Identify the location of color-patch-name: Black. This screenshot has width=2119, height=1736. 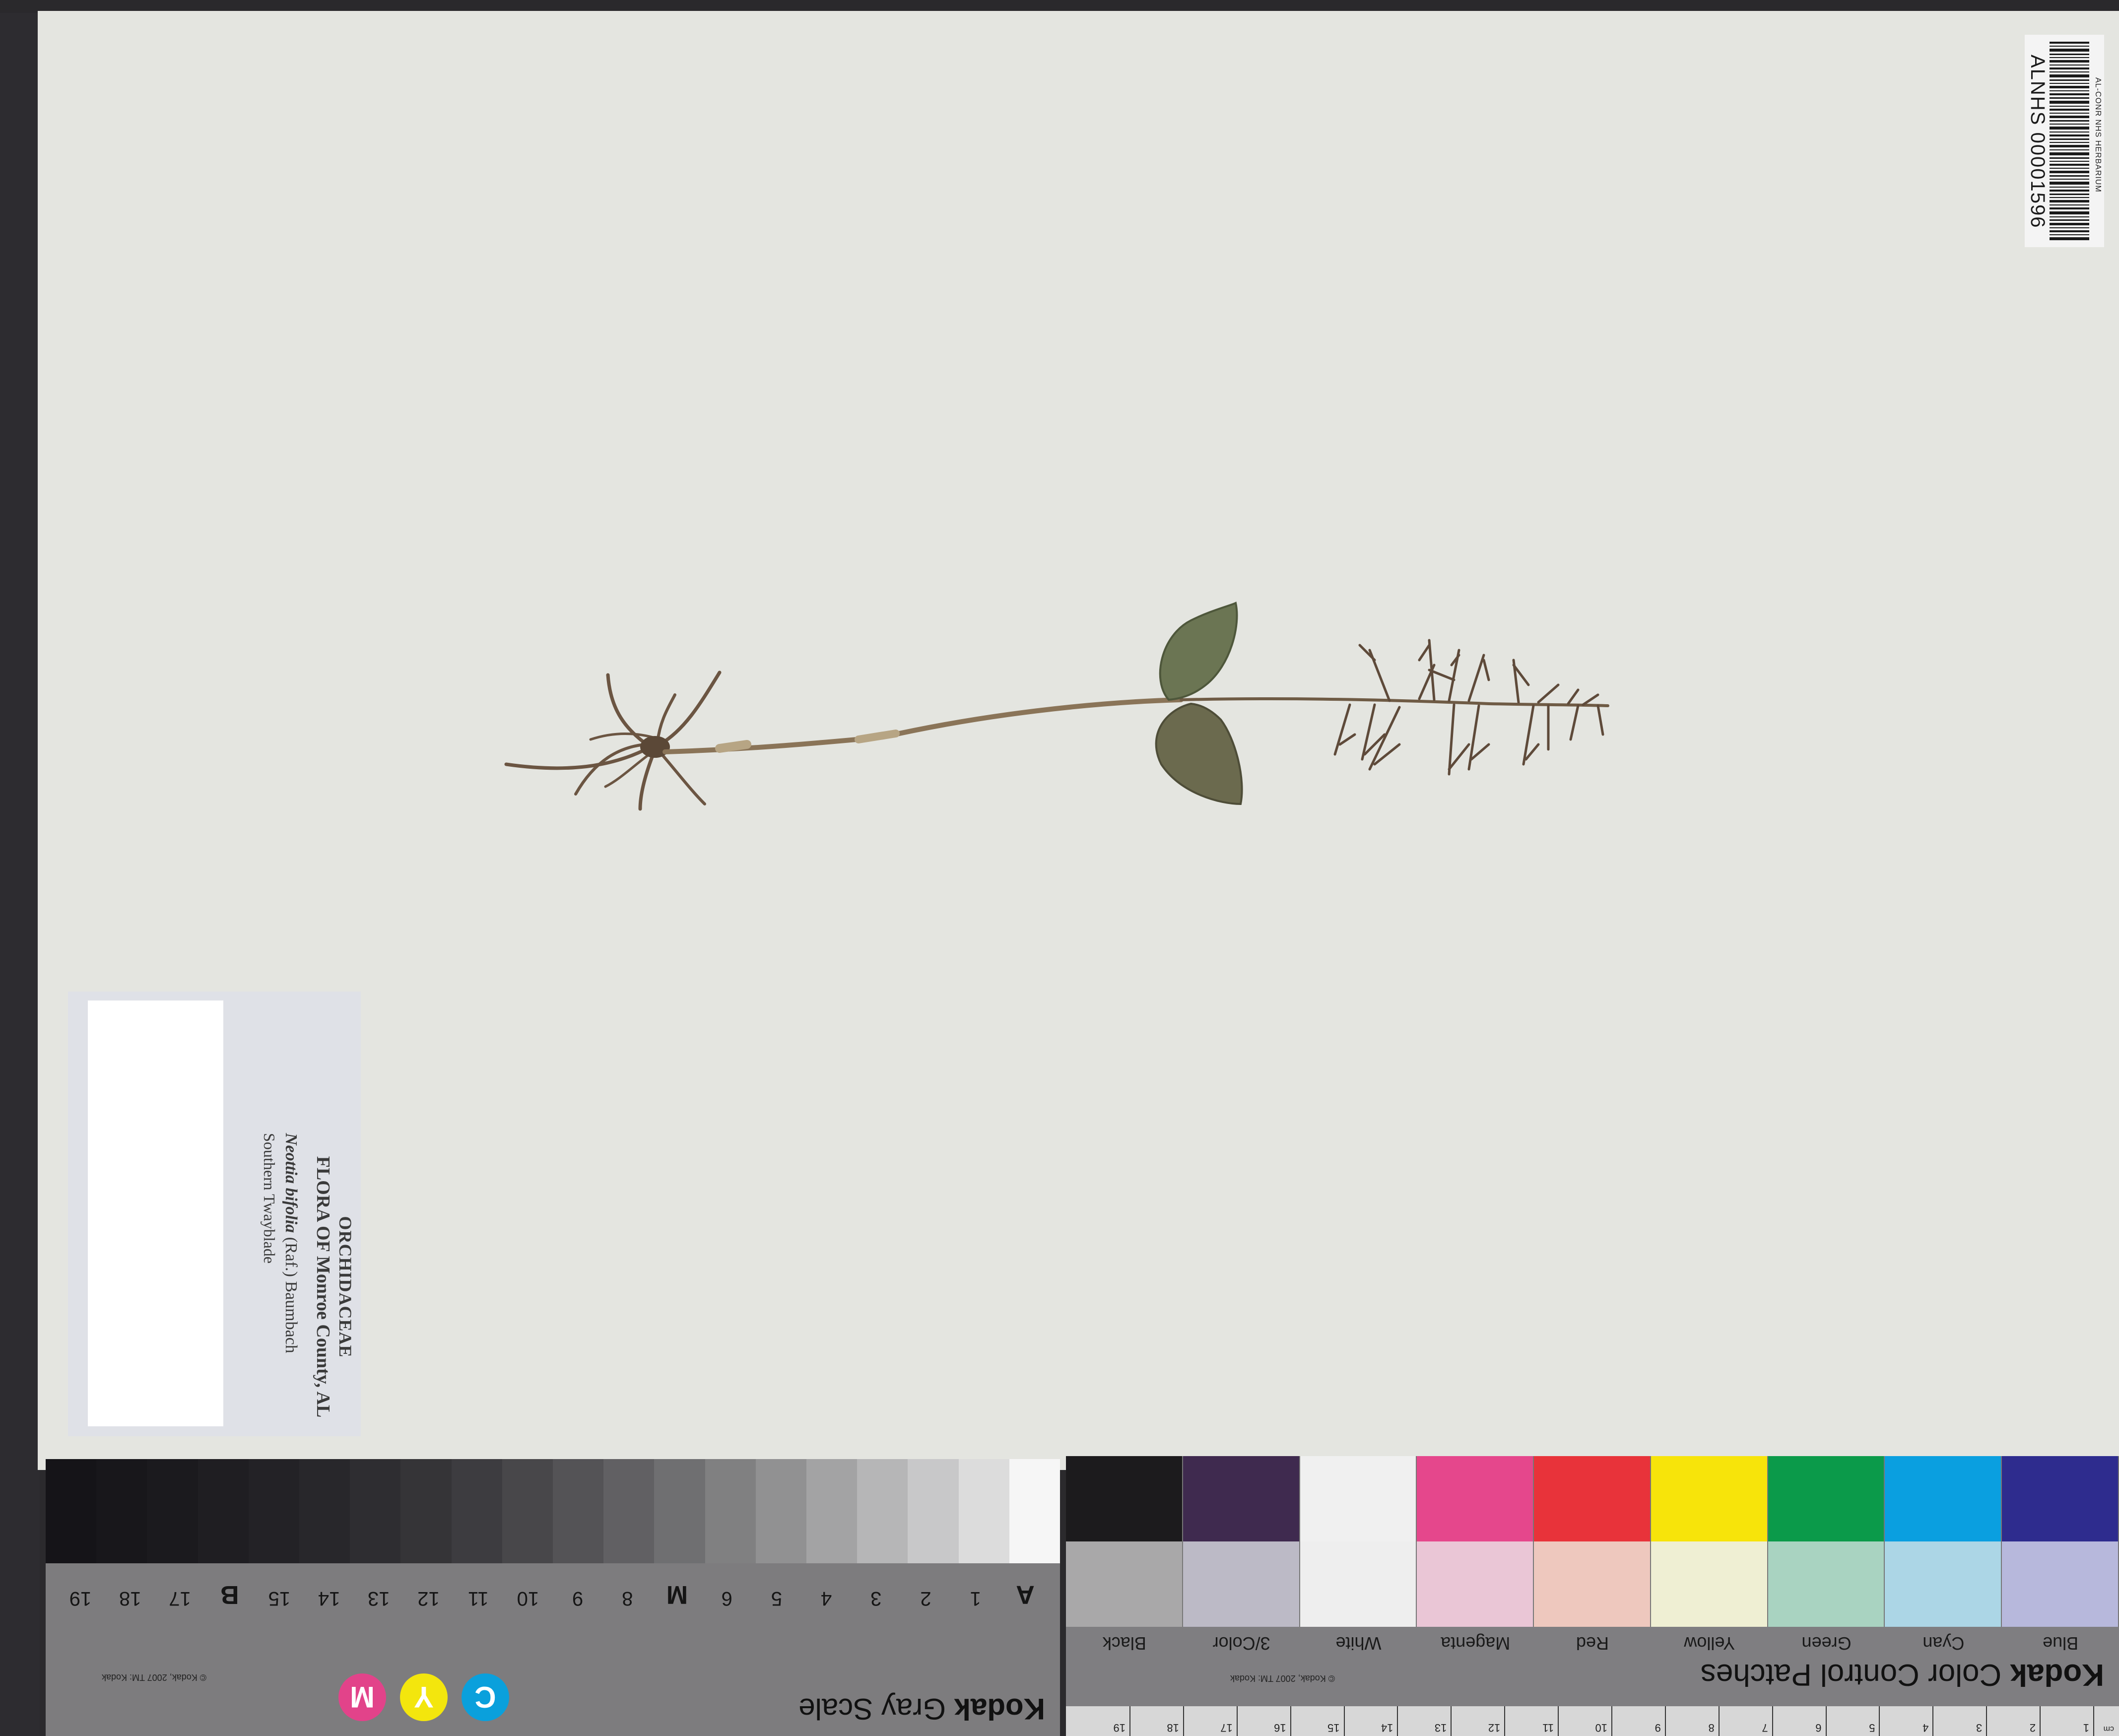
(1124, 1643).